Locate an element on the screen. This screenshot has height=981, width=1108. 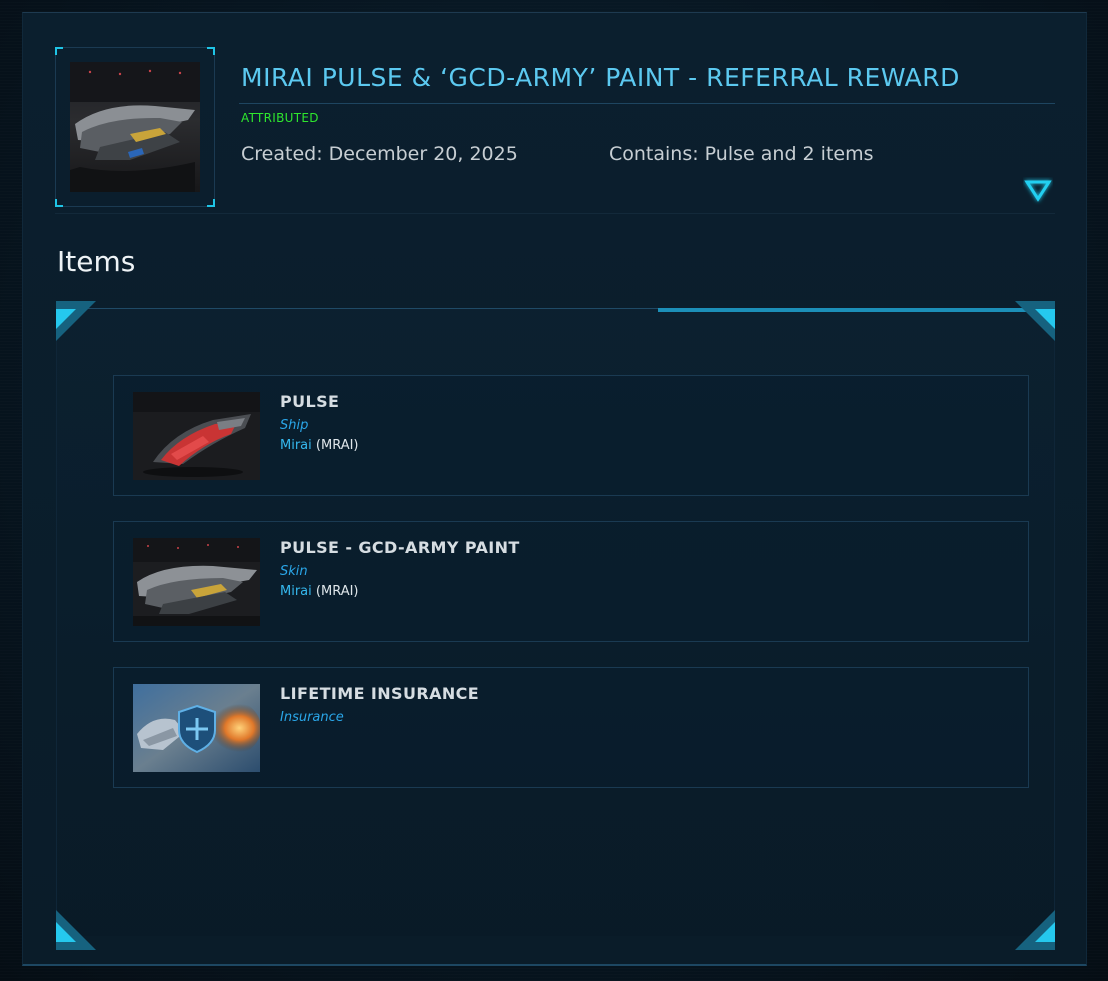
item-type: Ship is located at coordinates (294, 425).